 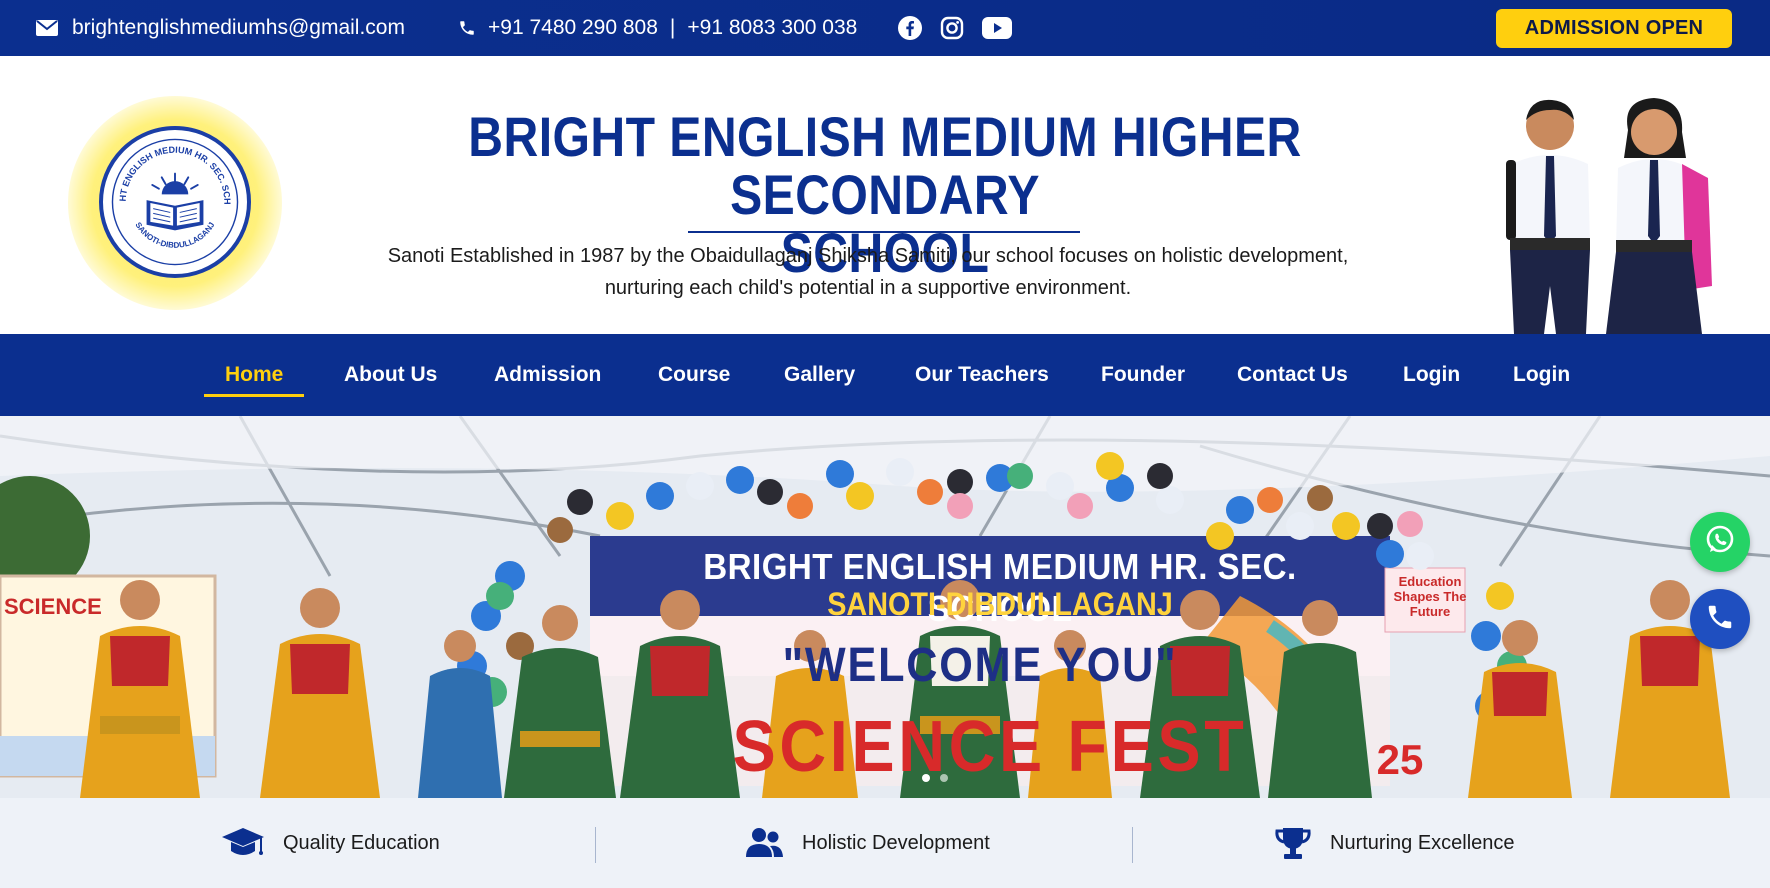 I want to click on feature-nurturing-excellence: Nurturing Excellence, so click(x=1394, y=843).